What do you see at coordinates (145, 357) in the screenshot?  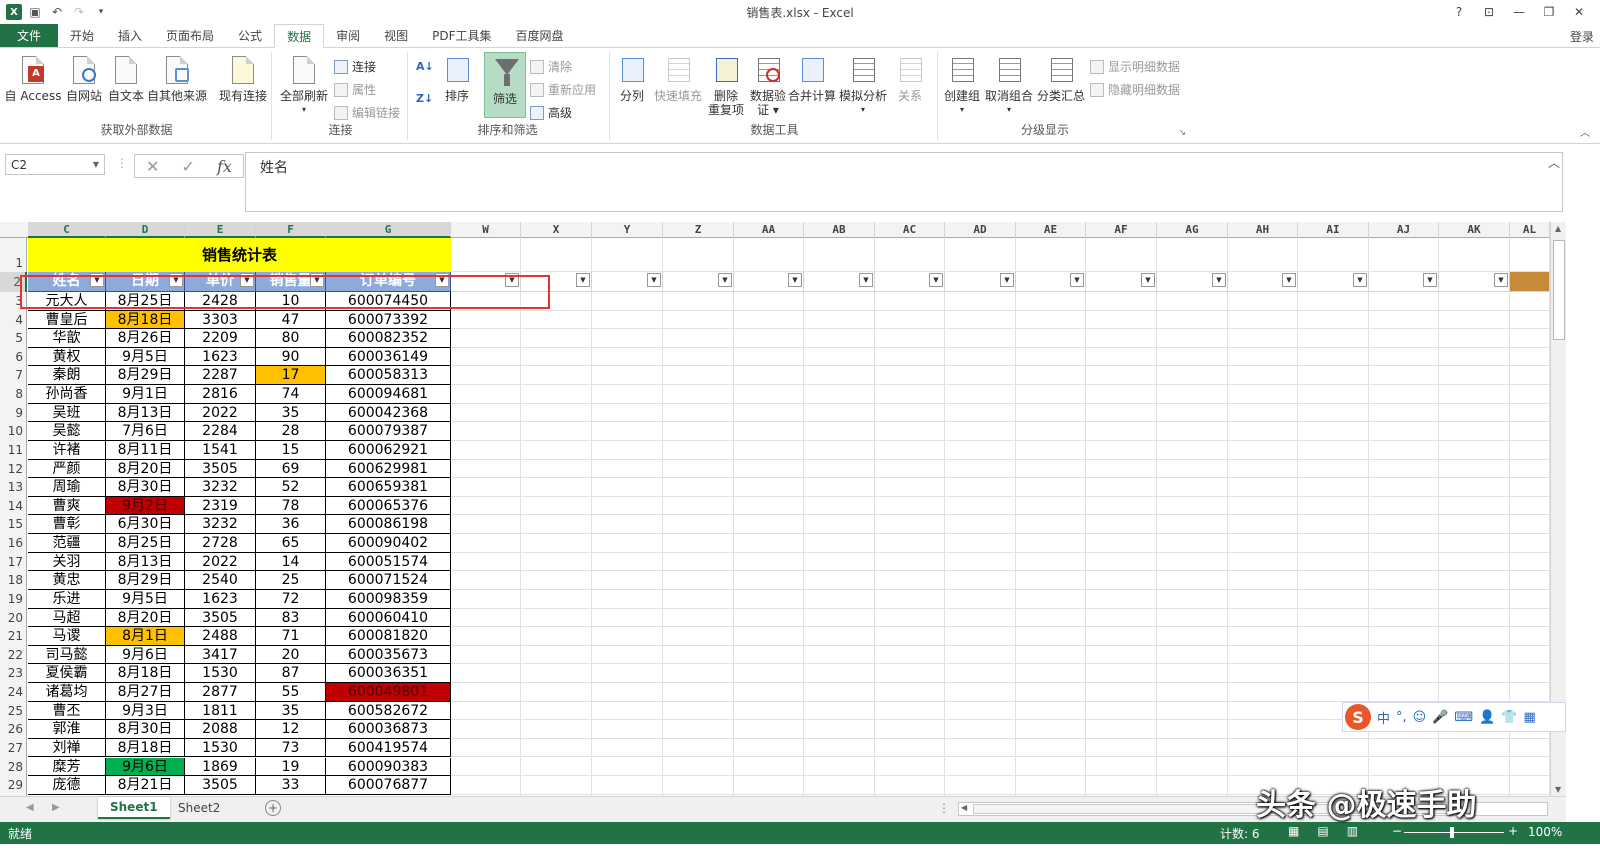 I see `table-cell: 9月5日` at bounding box center [145, 357].